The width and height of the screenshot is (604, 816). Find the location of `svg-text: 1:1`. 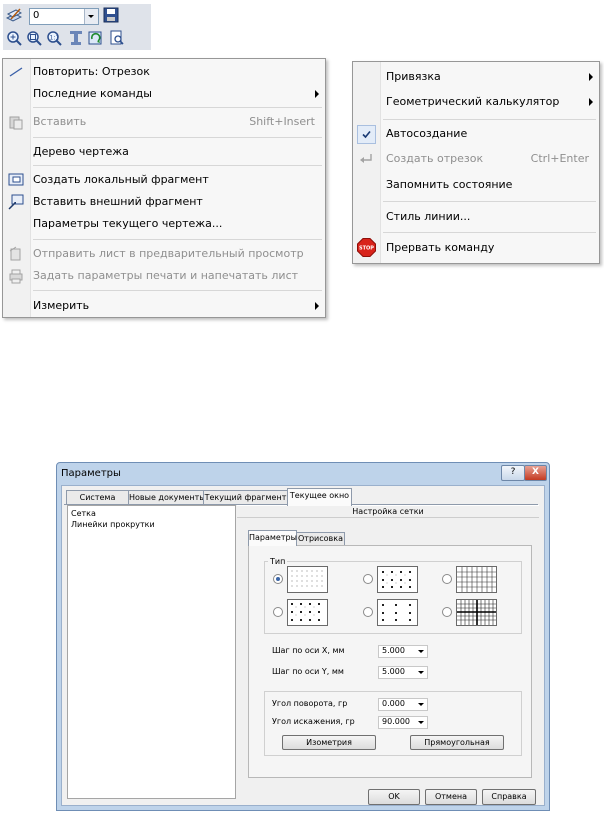

svg-text: 1:1 is located at coordinates (55, 38).